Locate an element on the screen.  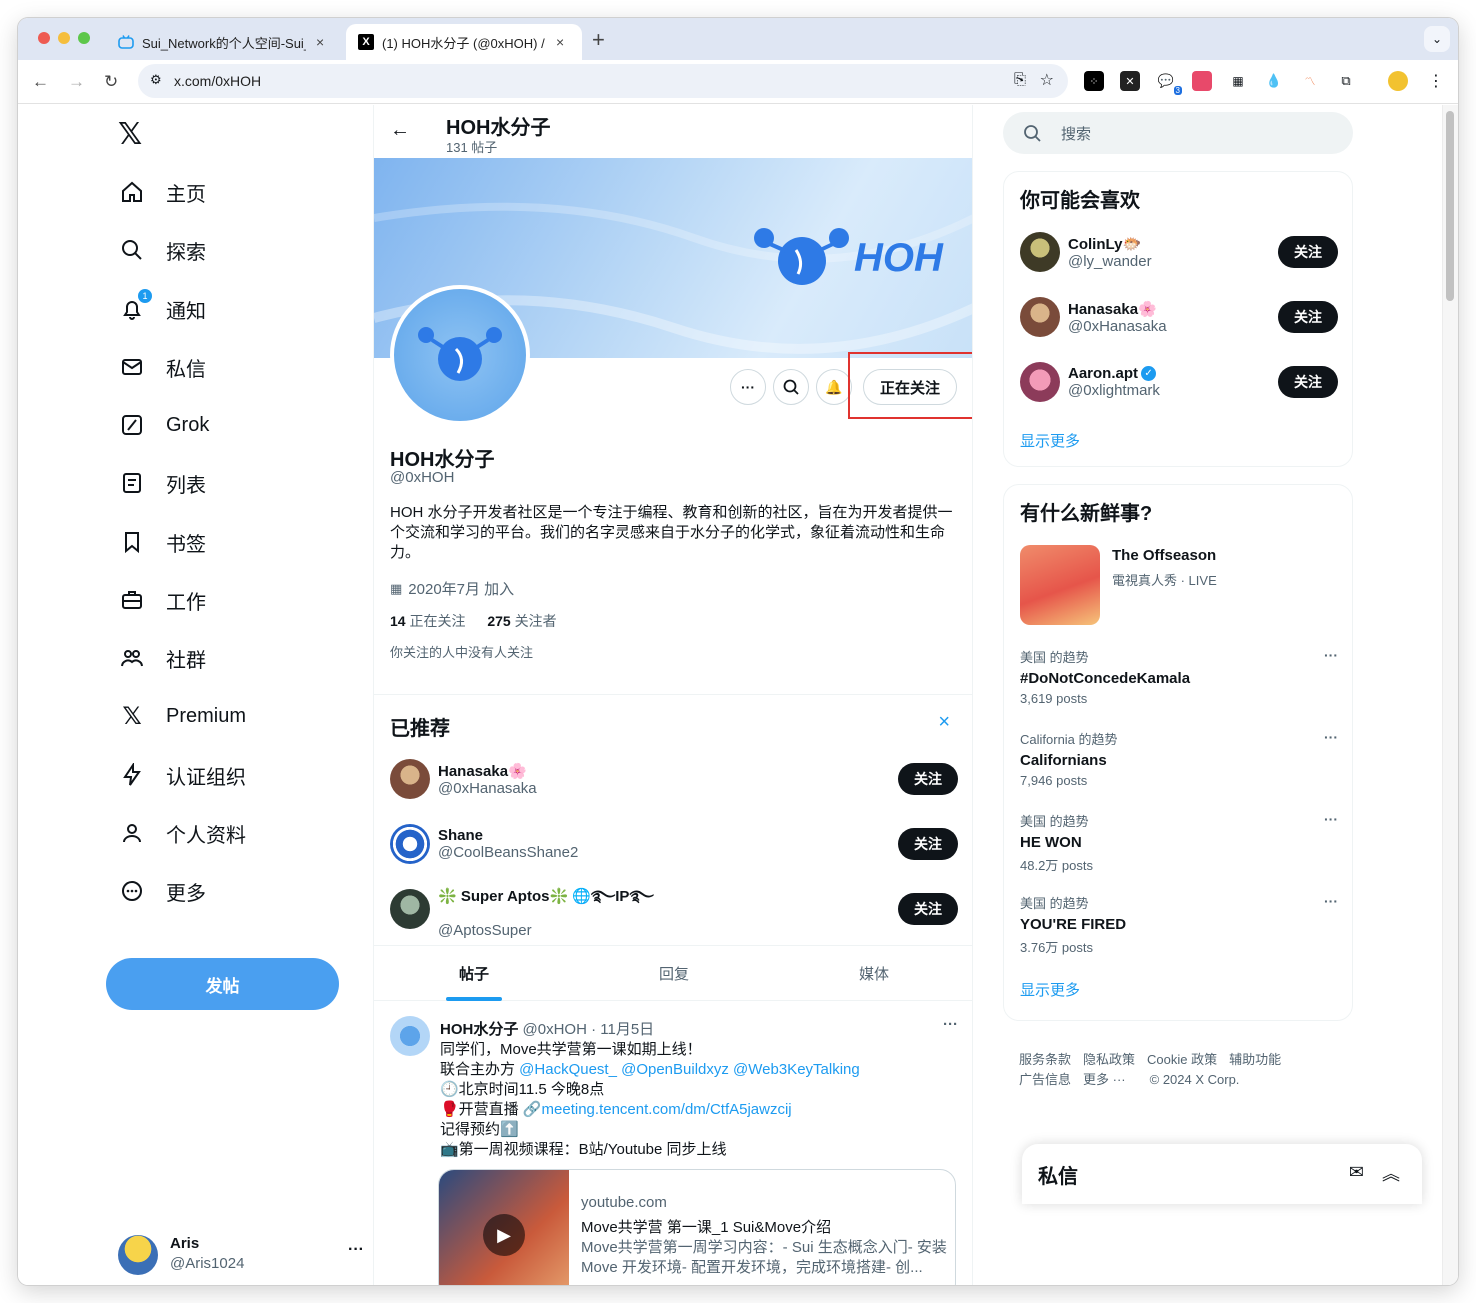
suggested-user: Aaron.apt ✓ @0xlightmark 关注 is located at coordinates (1179, 382).